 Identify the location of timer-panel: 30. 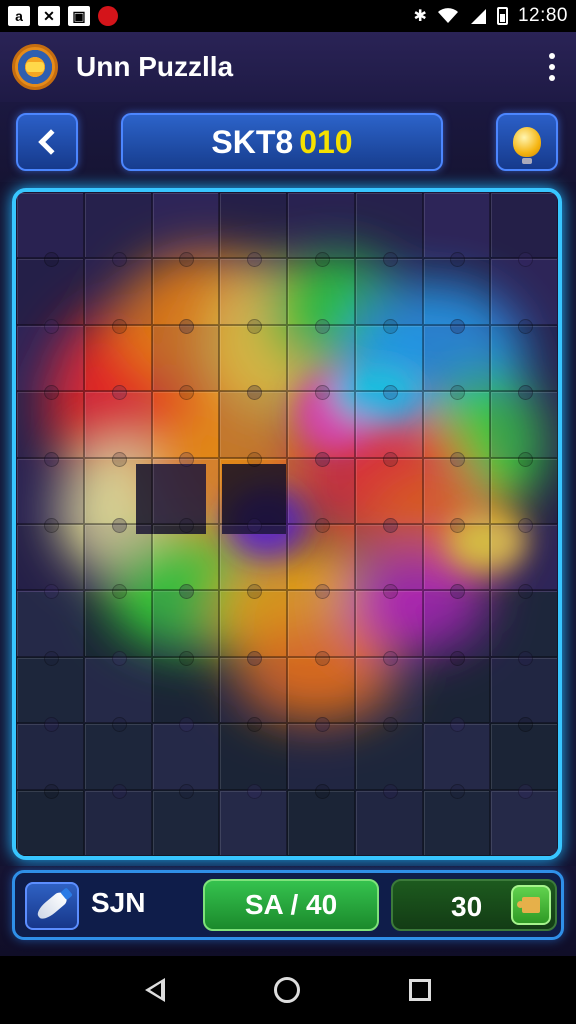
(474, 905).